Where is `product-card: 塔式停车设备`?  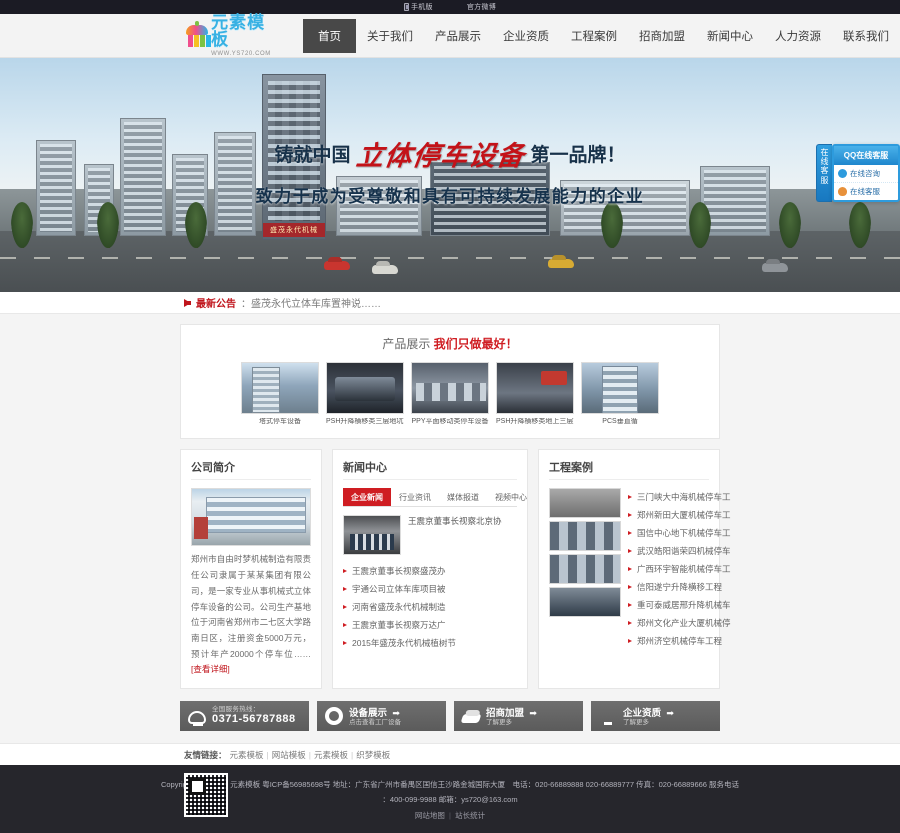 product-card: 塔式停车设备 is located at coordinates (280, 394).